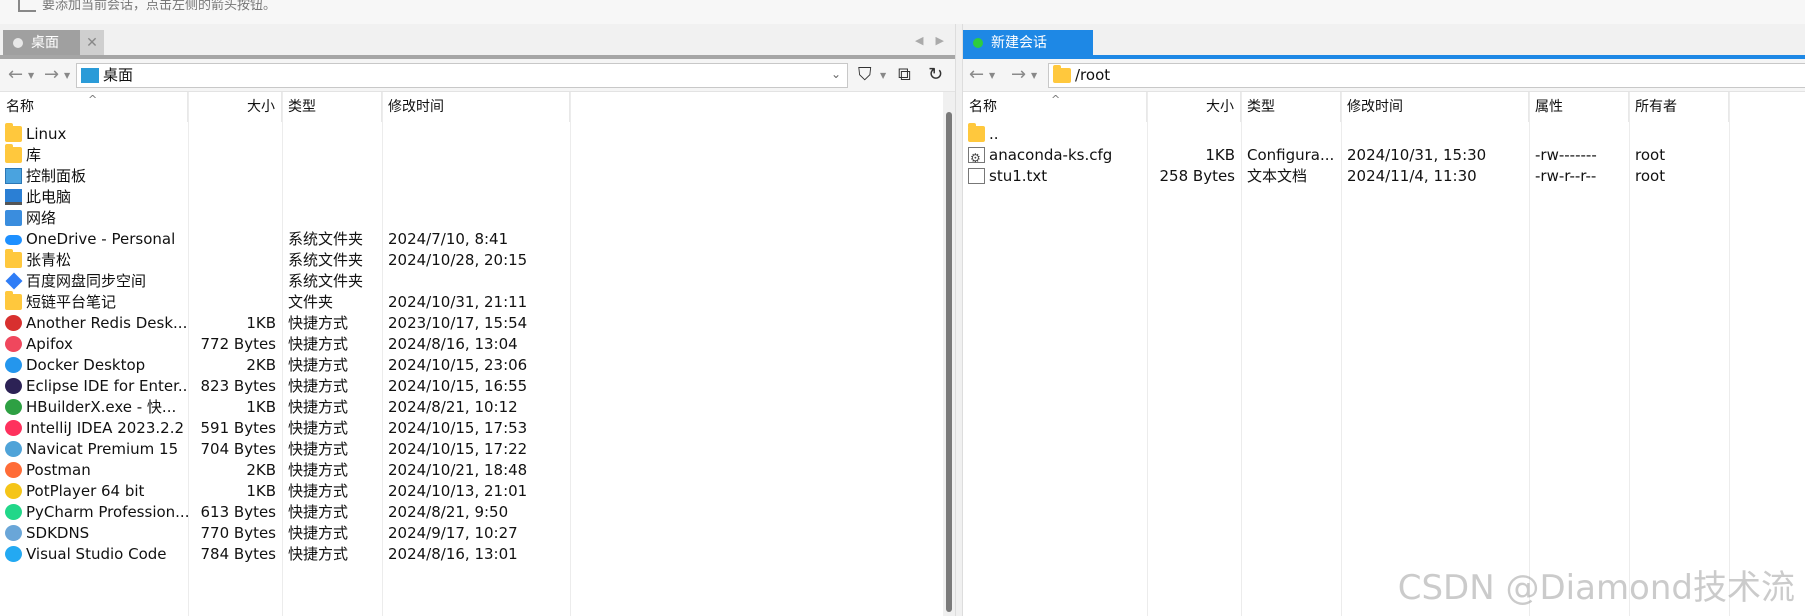 The height and width of the screenshot is (616, 1805). What do you see at coordinates (46, 134) in the screenshot?
I see `cell-text: Linux` at bounding box center [46, 134].